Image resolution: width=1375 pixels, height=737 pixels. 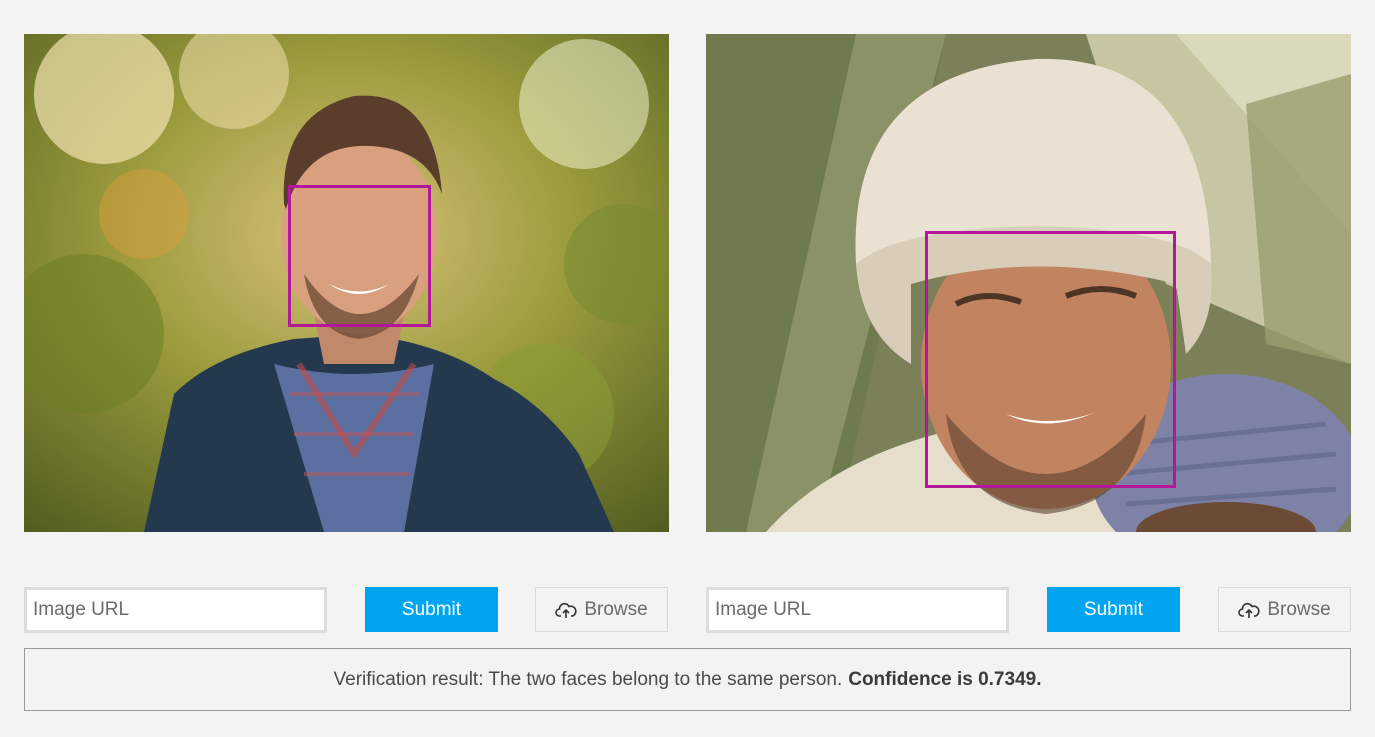 I want to click on right-submit-button: Submit, so click(x=1113, y=609).